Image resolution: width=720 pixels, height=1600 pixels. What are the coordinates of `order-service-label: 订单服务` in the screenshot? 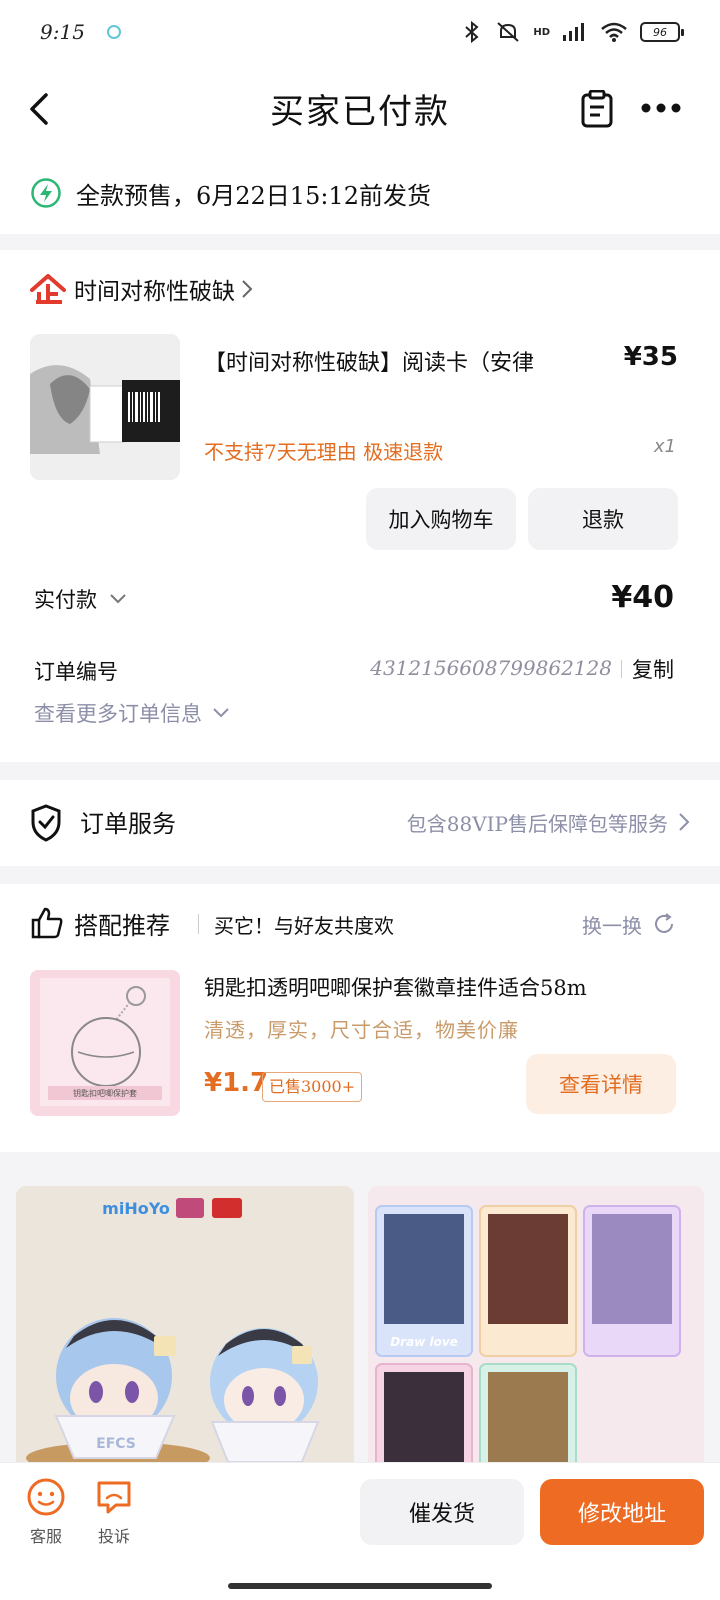 It's located at (128, 824).